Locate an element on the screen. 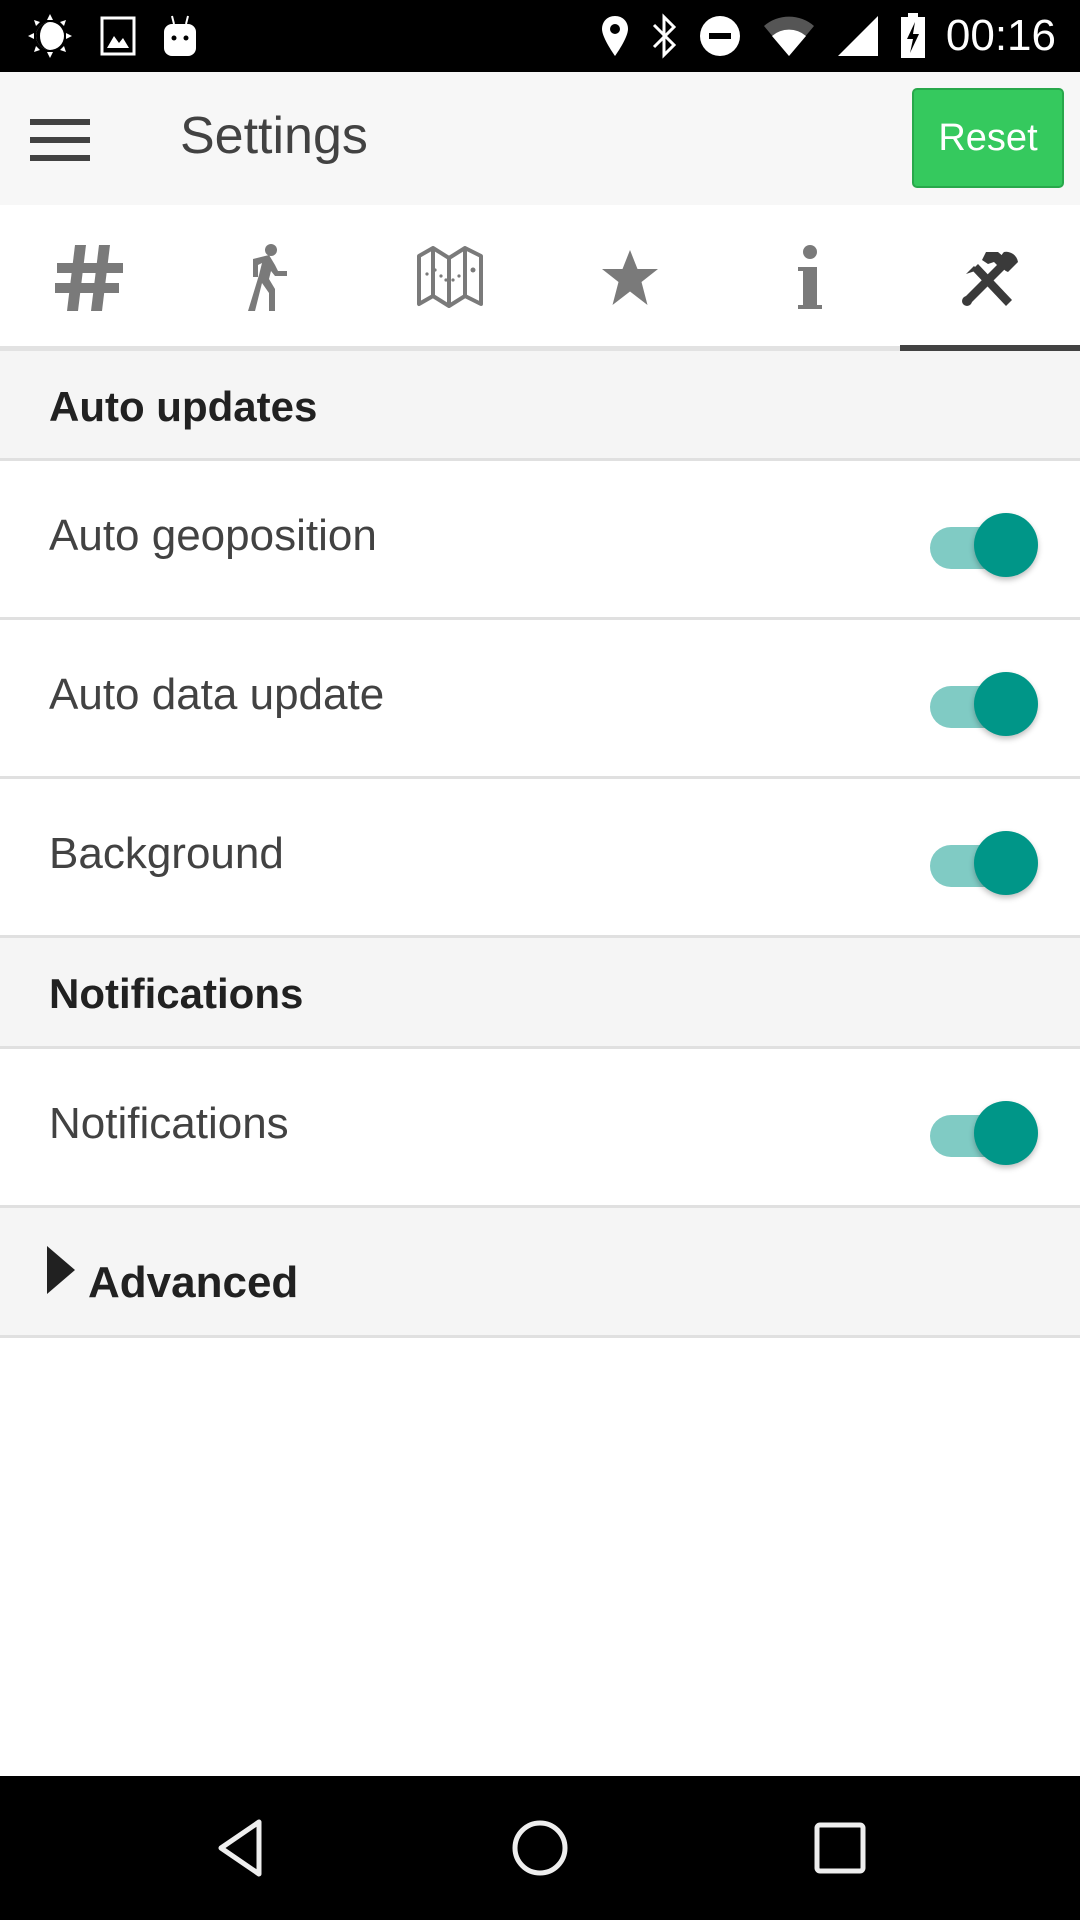  back-icon is located at coordinates (240, 1848).